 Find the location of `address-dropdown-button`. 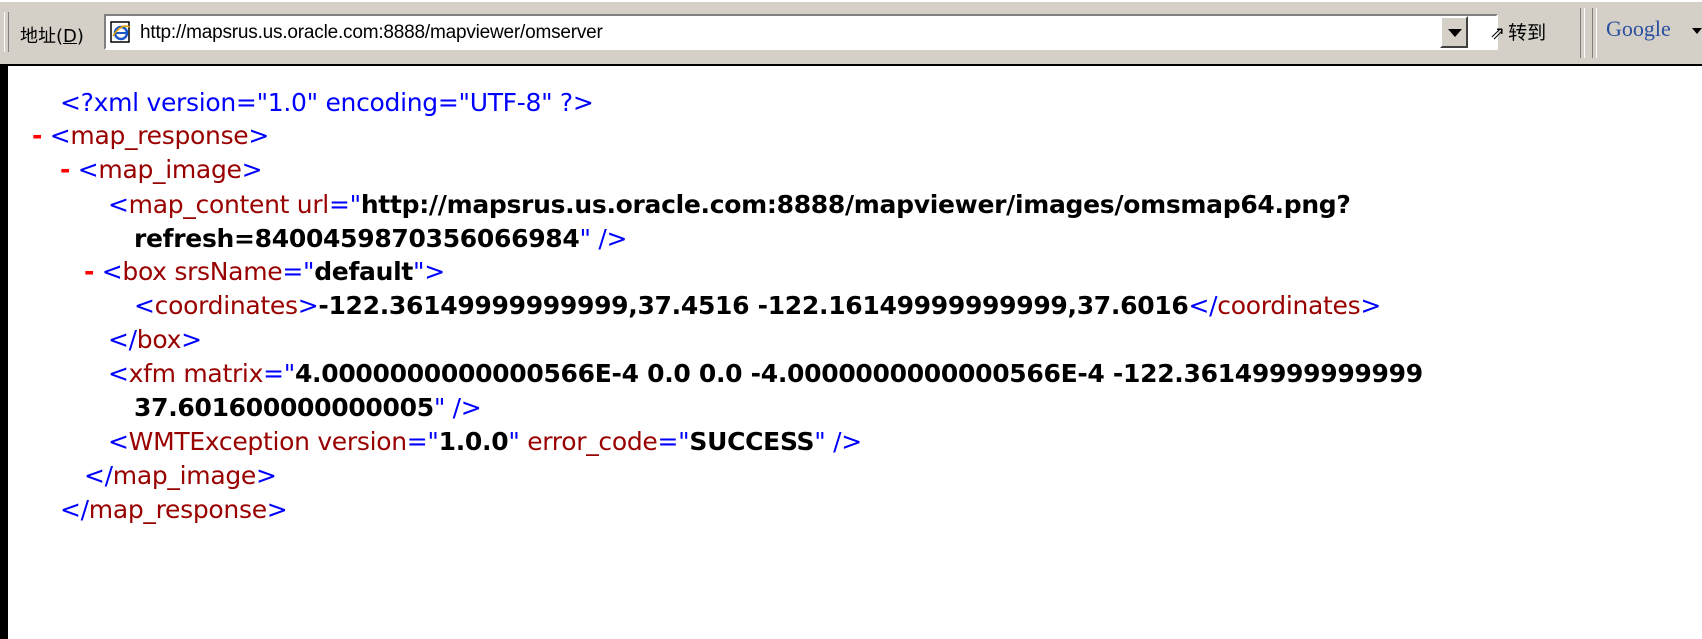

address-dropdown-button is located at coordinates (1454, 32).